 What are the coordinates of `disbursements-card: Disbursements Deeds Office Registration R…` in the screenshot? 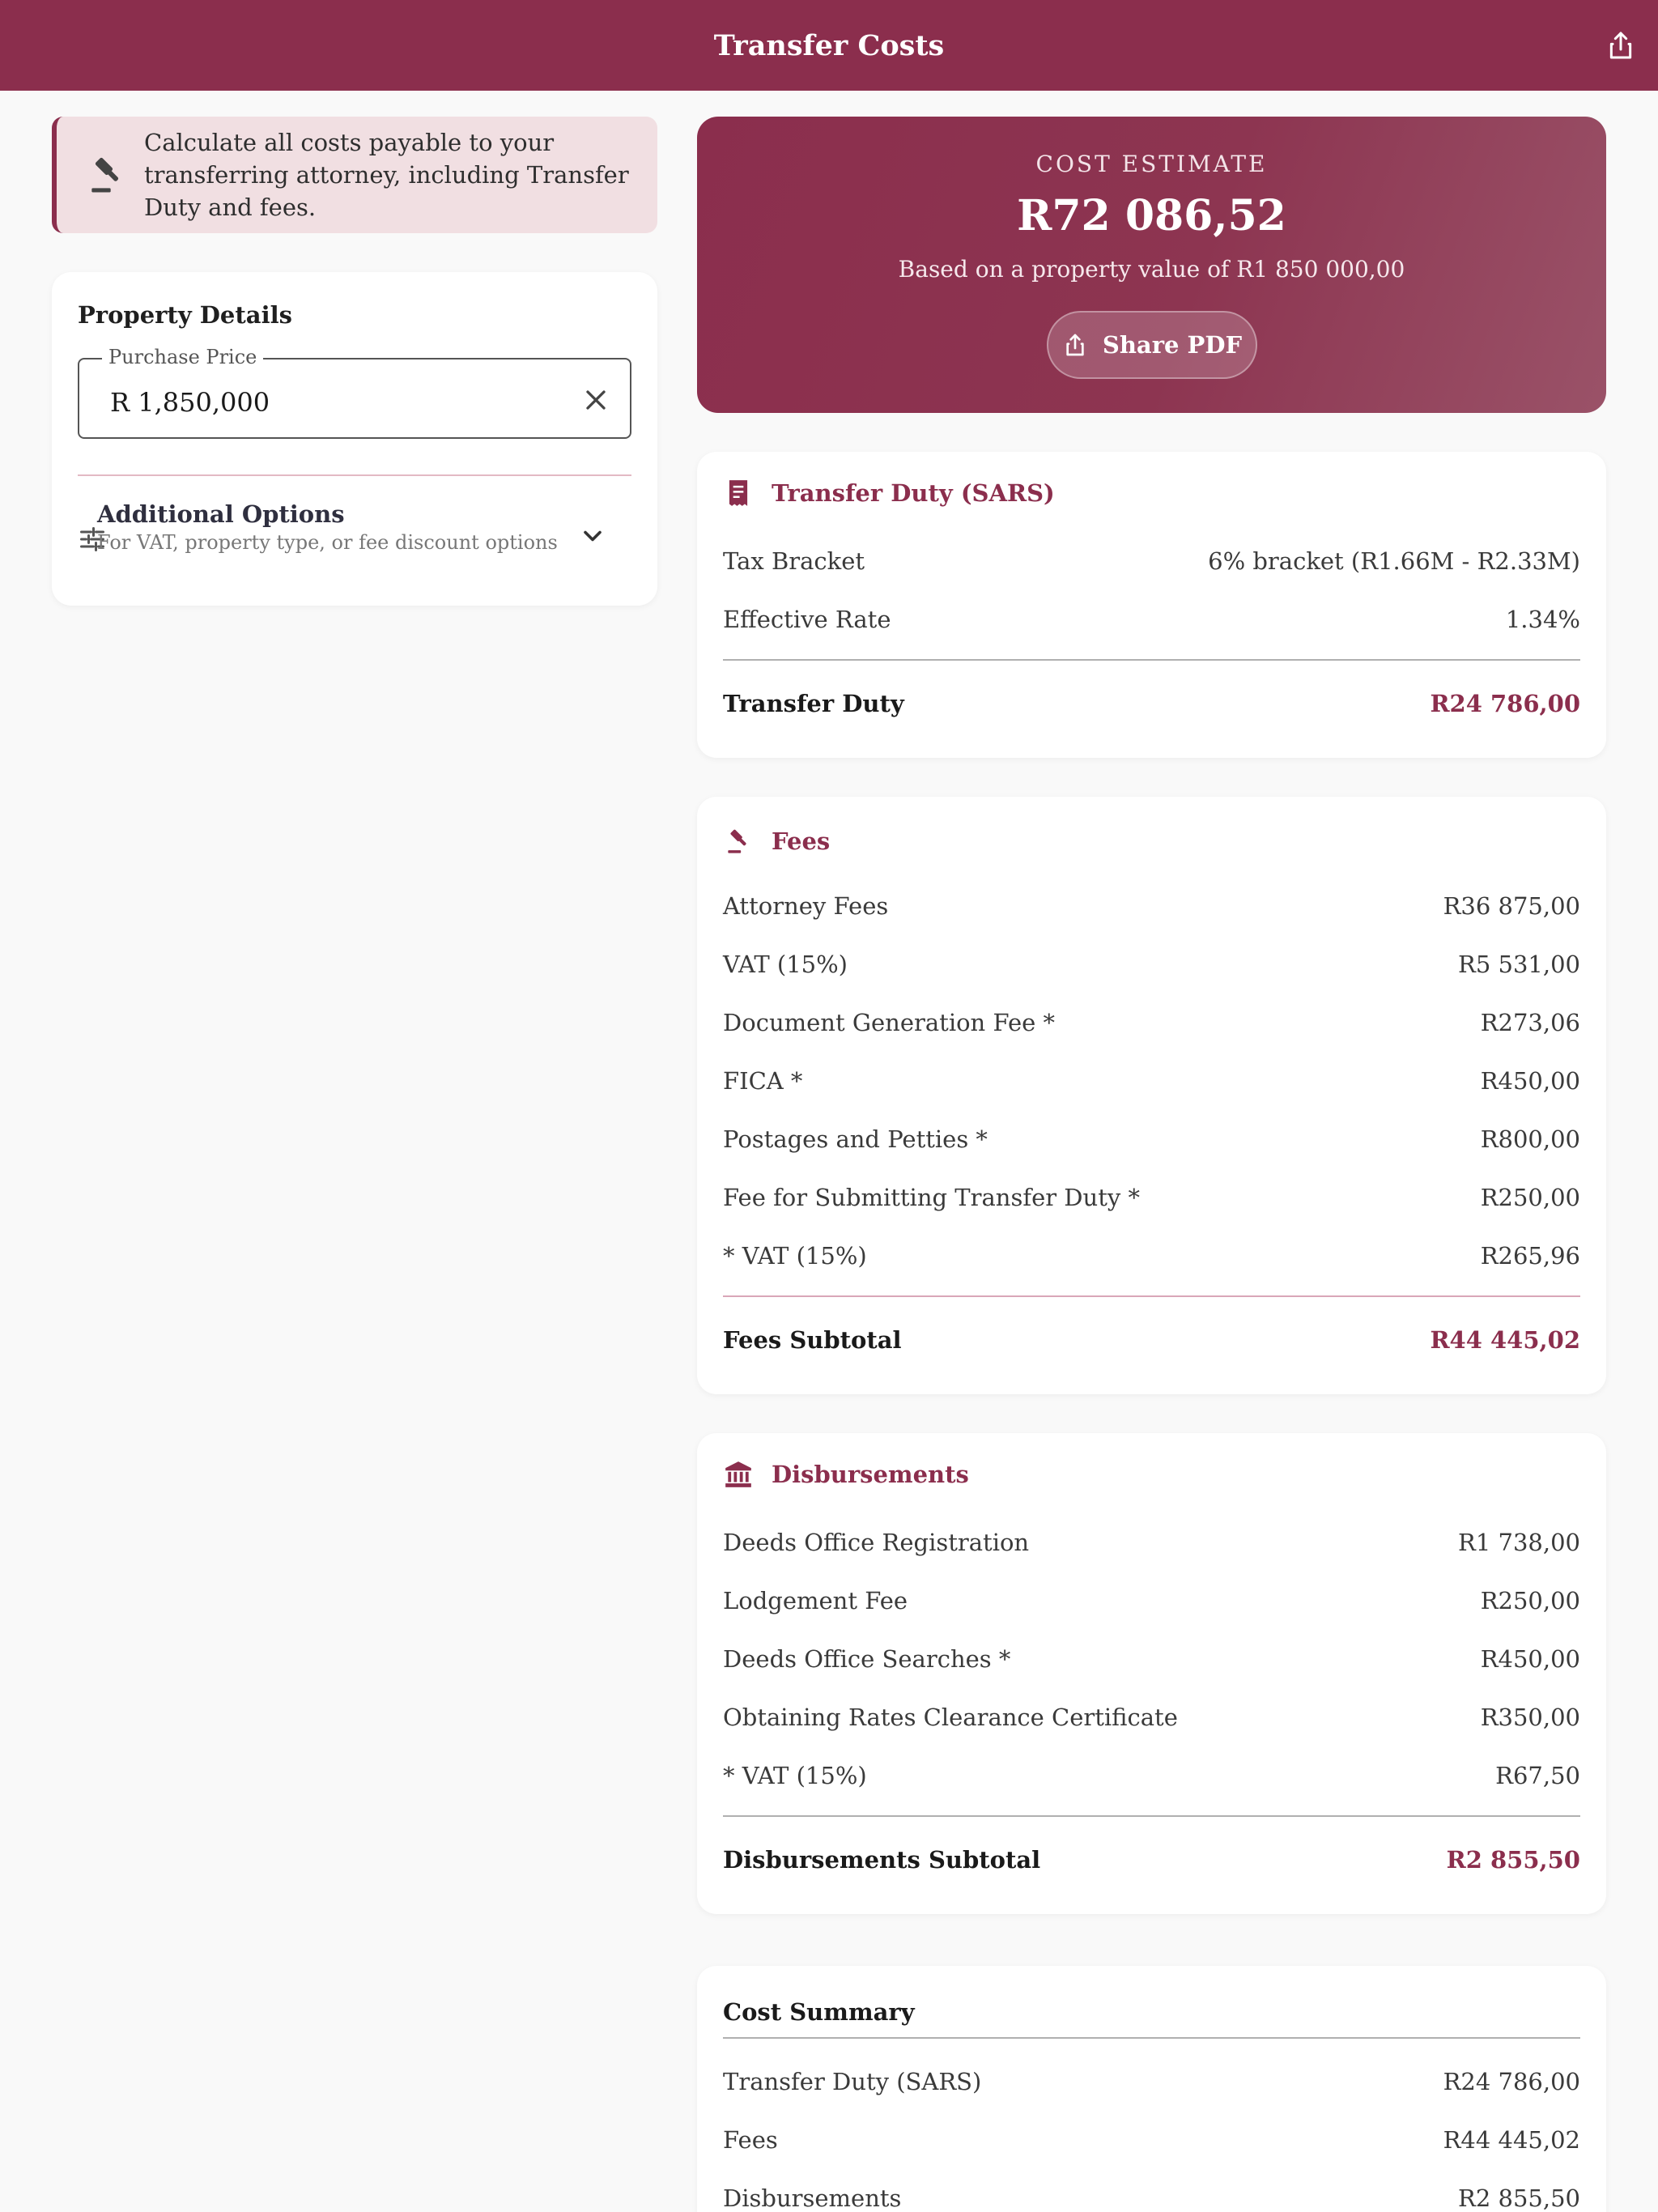 It's located at (1151, 1674).